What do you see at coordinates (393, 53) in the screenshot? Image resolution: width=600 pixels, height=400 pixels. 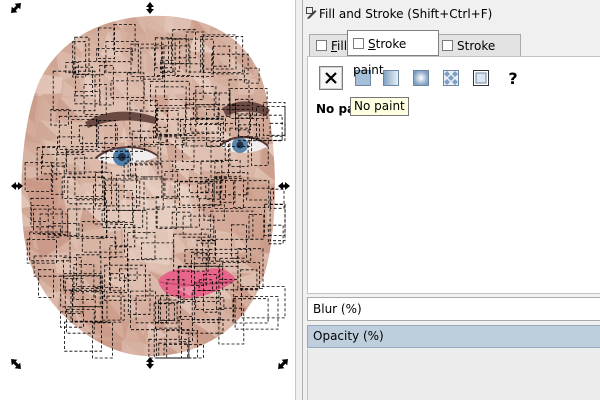 I see `tab-stroke-paint: Stroke paint` at bounding box center [393, 53].